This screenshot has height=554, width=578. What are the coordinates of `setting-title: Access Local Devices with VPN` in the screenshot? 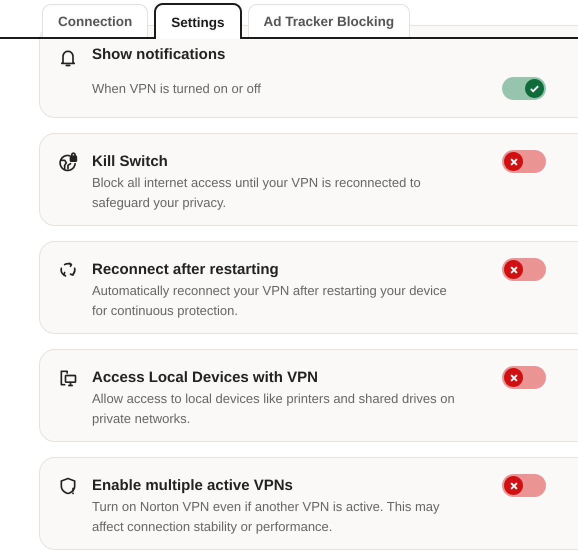 It's located at (205, 377).